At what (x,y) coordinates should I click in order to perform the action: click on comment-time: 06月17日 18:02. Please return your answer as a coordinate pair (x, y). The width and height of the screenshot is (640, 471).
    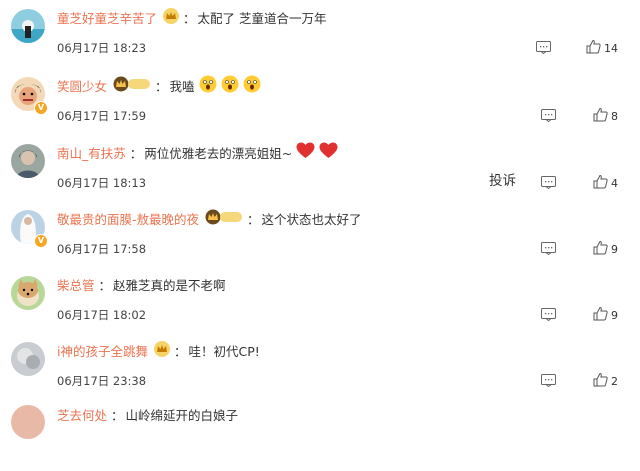
    Looking at the image, I should click on (102, 315).